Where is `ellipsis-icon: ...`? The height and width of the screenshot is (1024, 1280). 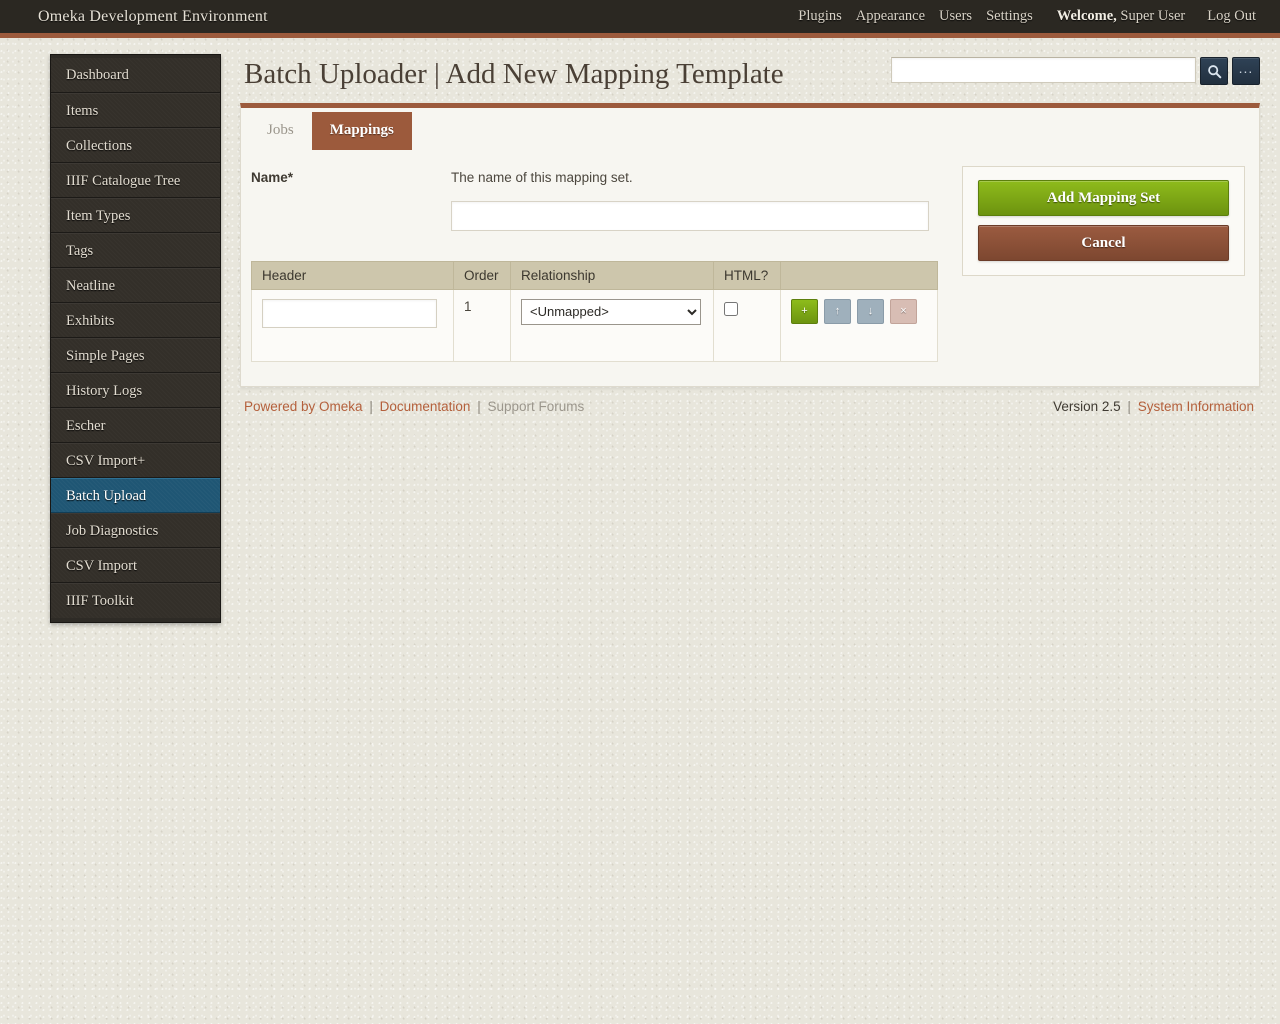
ellipsis-icon: ... is located at coordinates (1246, 68).